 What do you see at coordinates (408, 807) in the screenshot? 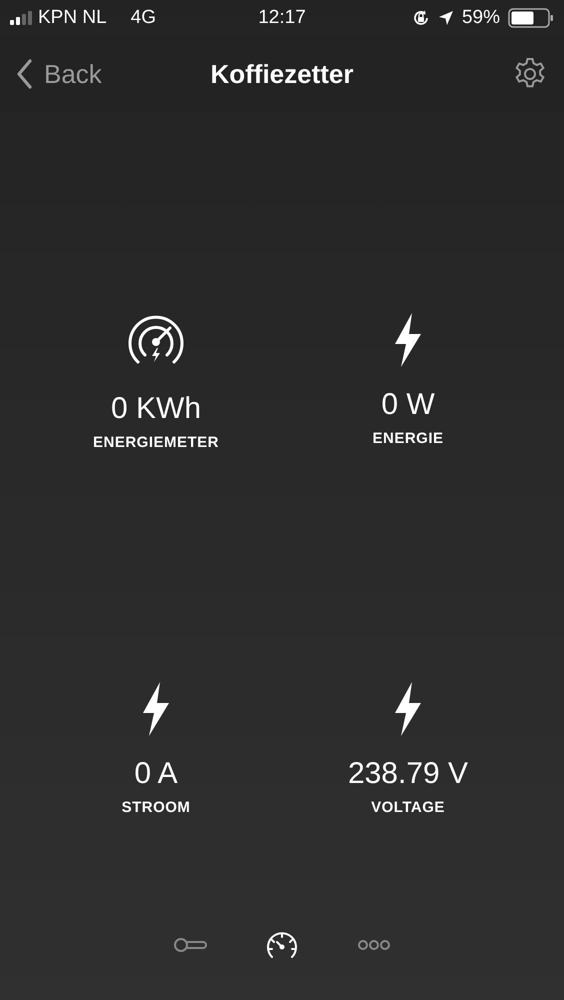
I see `reading-label: VOLTAGE` at bounding box center [408, 807].